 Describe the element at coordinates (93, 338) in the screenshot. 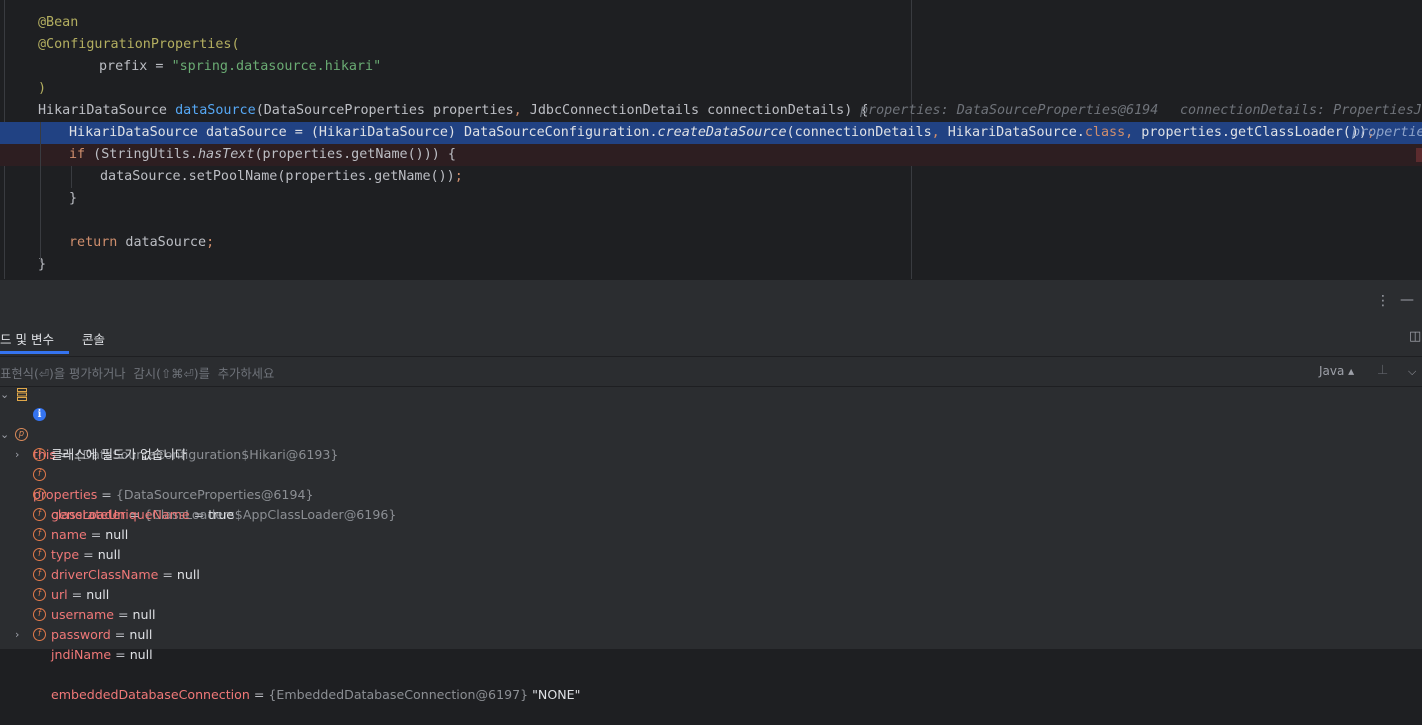

I see `tab-console: 콘솔` at that location.